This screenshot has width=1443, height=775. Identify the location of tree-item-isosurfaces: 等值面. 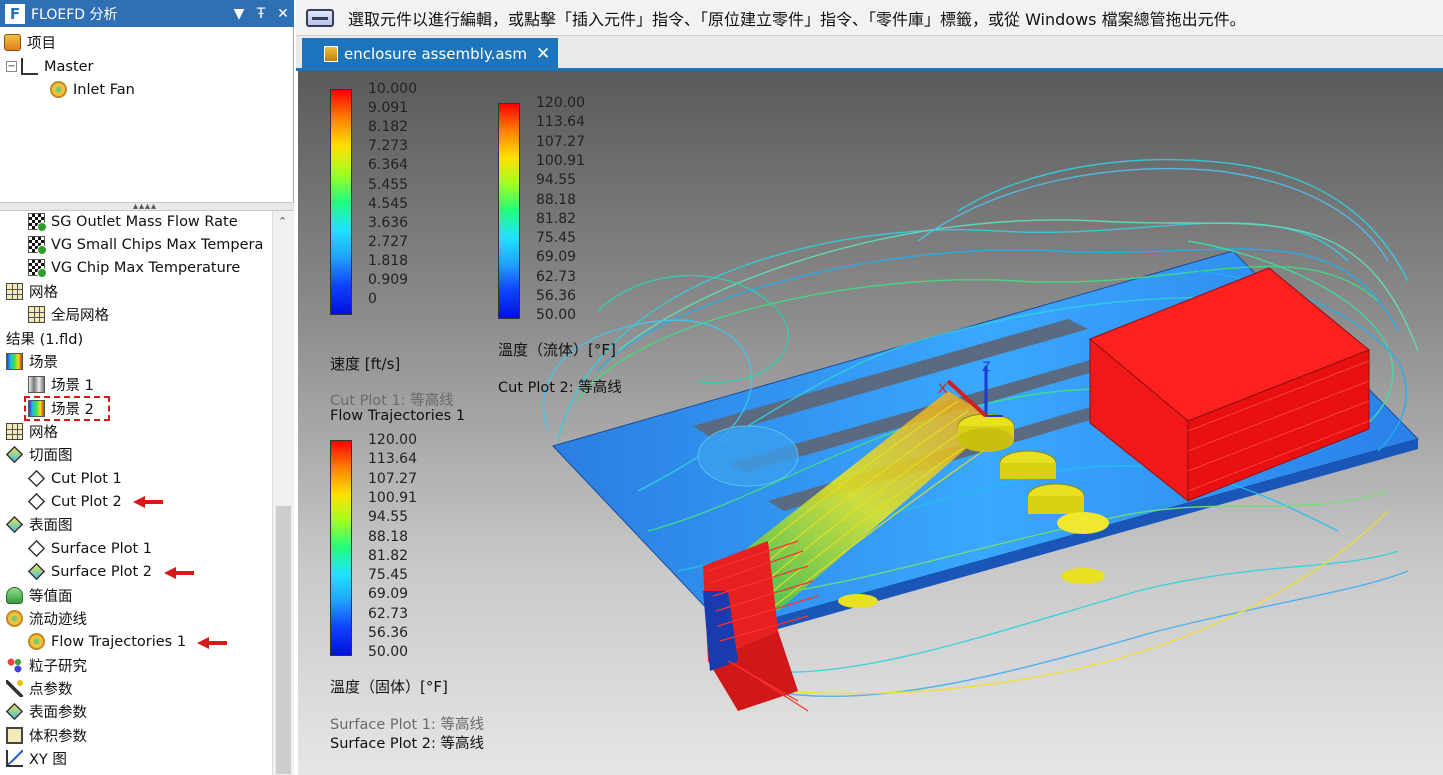
(39, 595).